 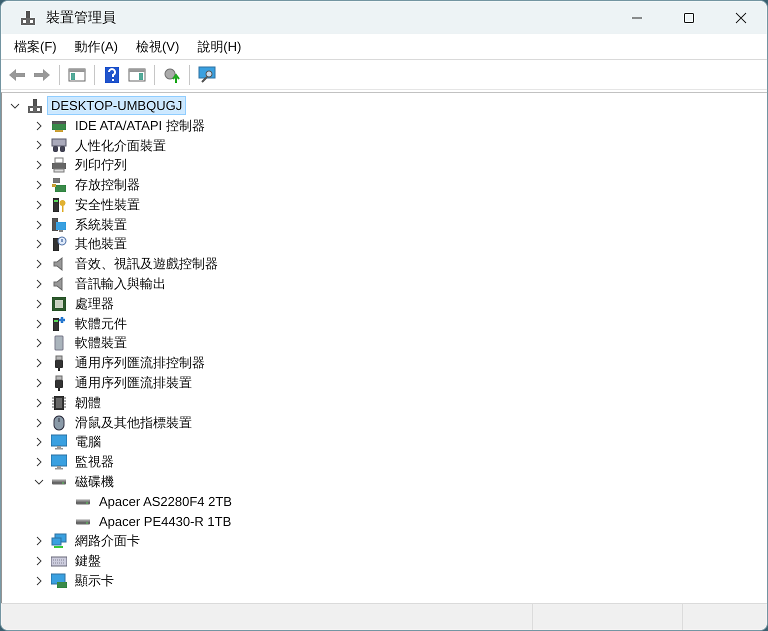 What do you see at coordinates (219, 46) in the screenshot?
I see `menu-item: 說明(H)` at bounding box center [219, 46].